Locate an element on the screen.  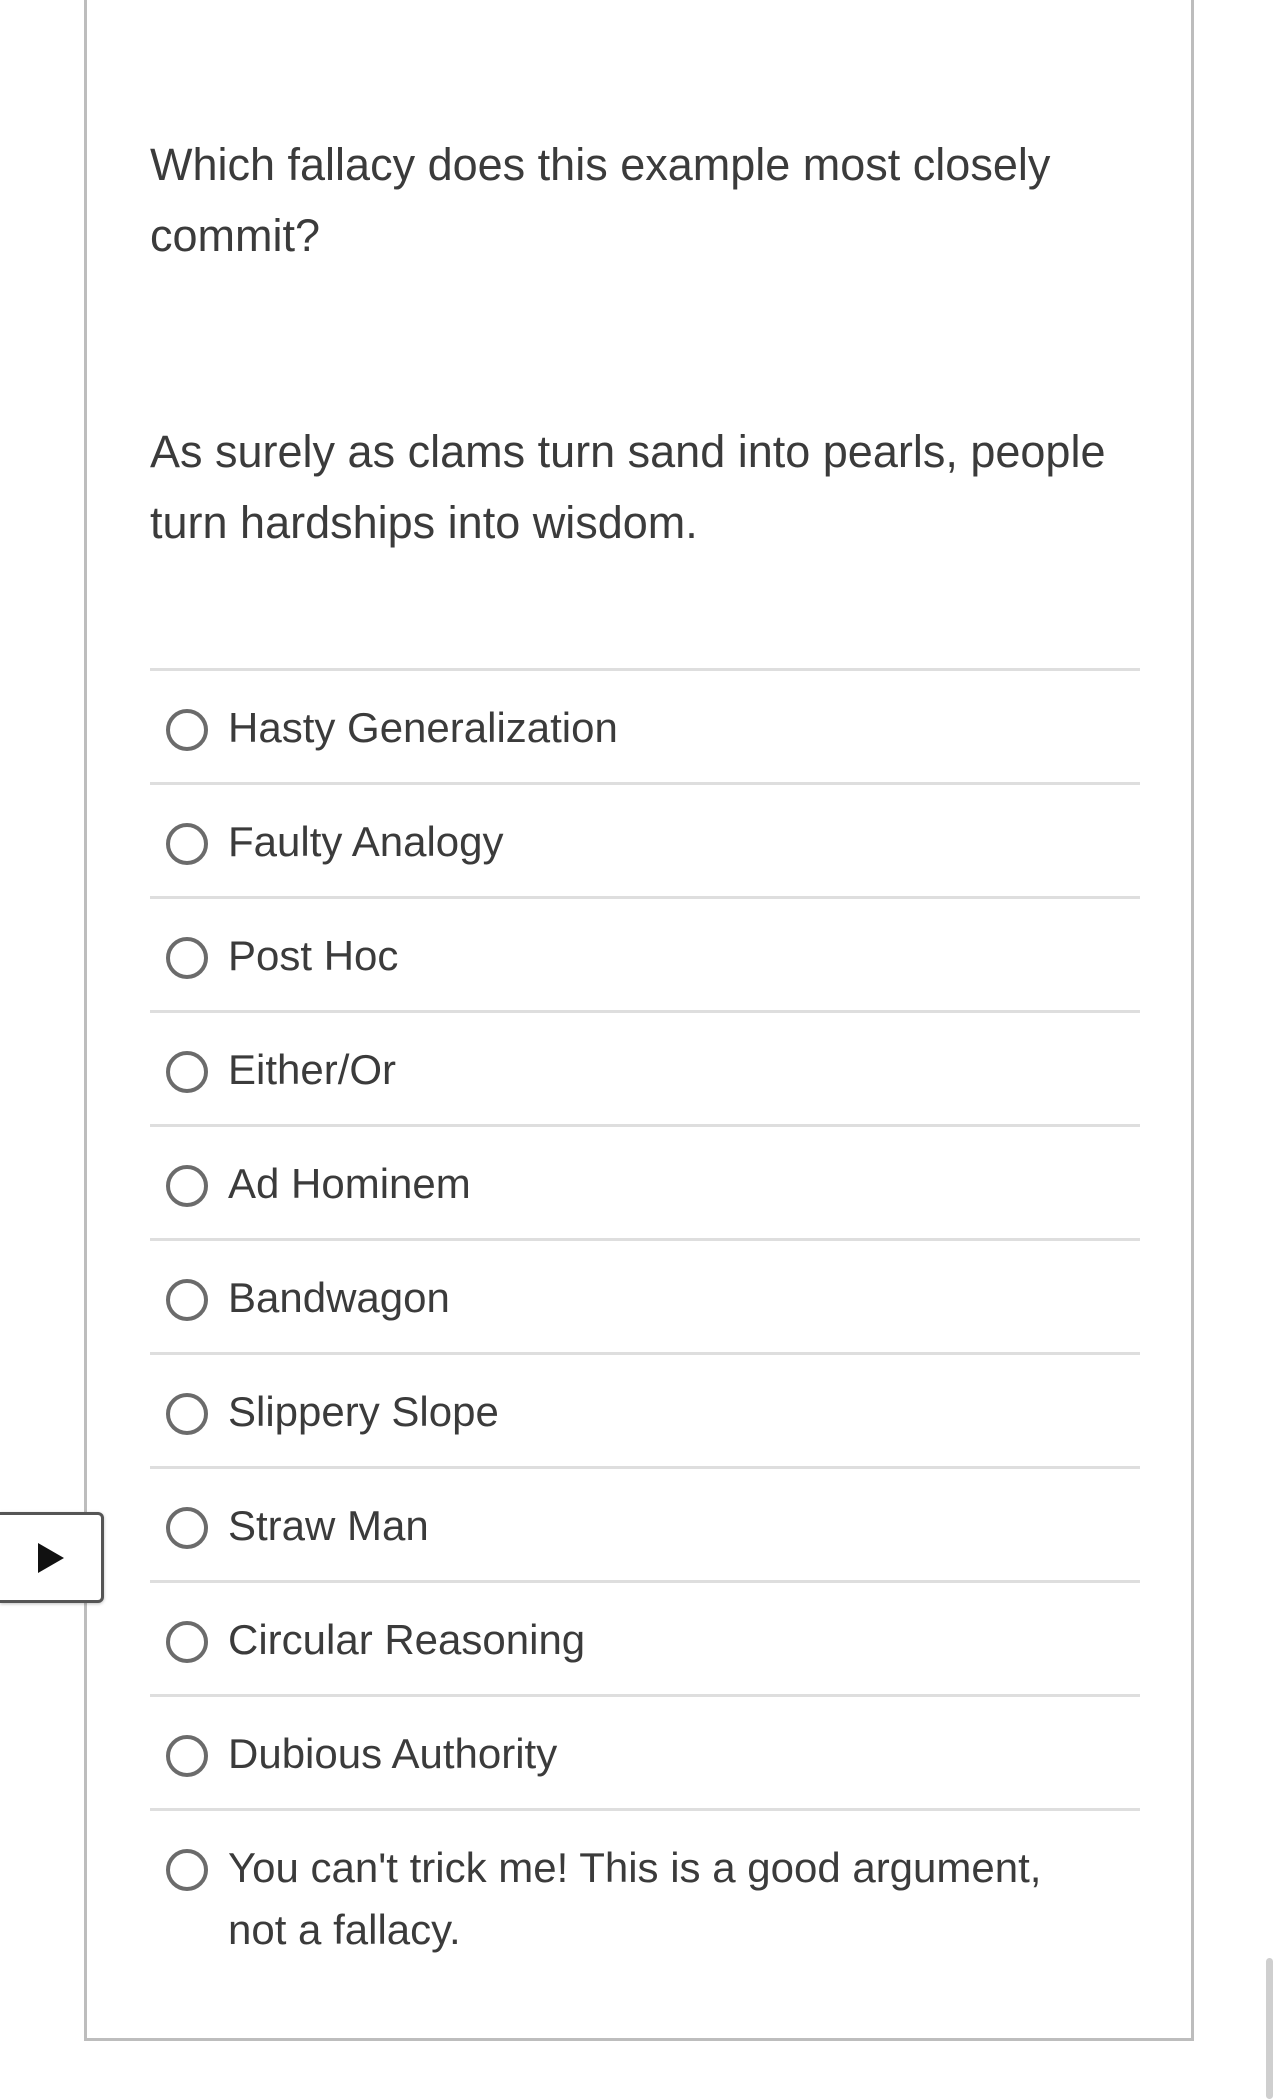
answer-label: Ad Hominem is located at coordinates (349, 1183).